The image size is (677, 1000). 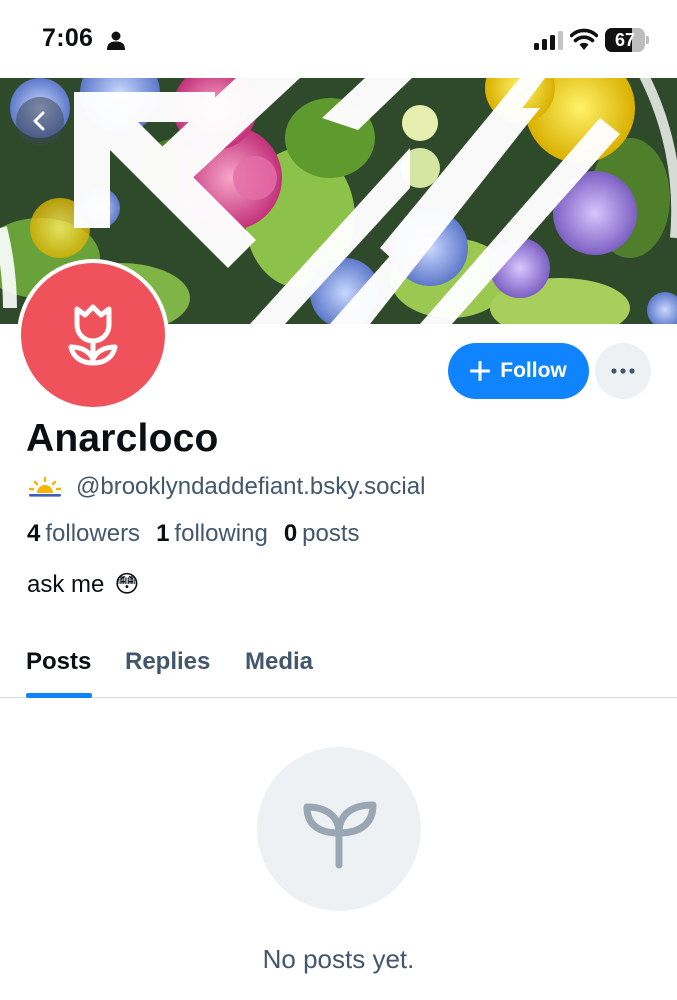 I want to click on profile-tabs: Posts Replies Media, so click(x=338, y=664).